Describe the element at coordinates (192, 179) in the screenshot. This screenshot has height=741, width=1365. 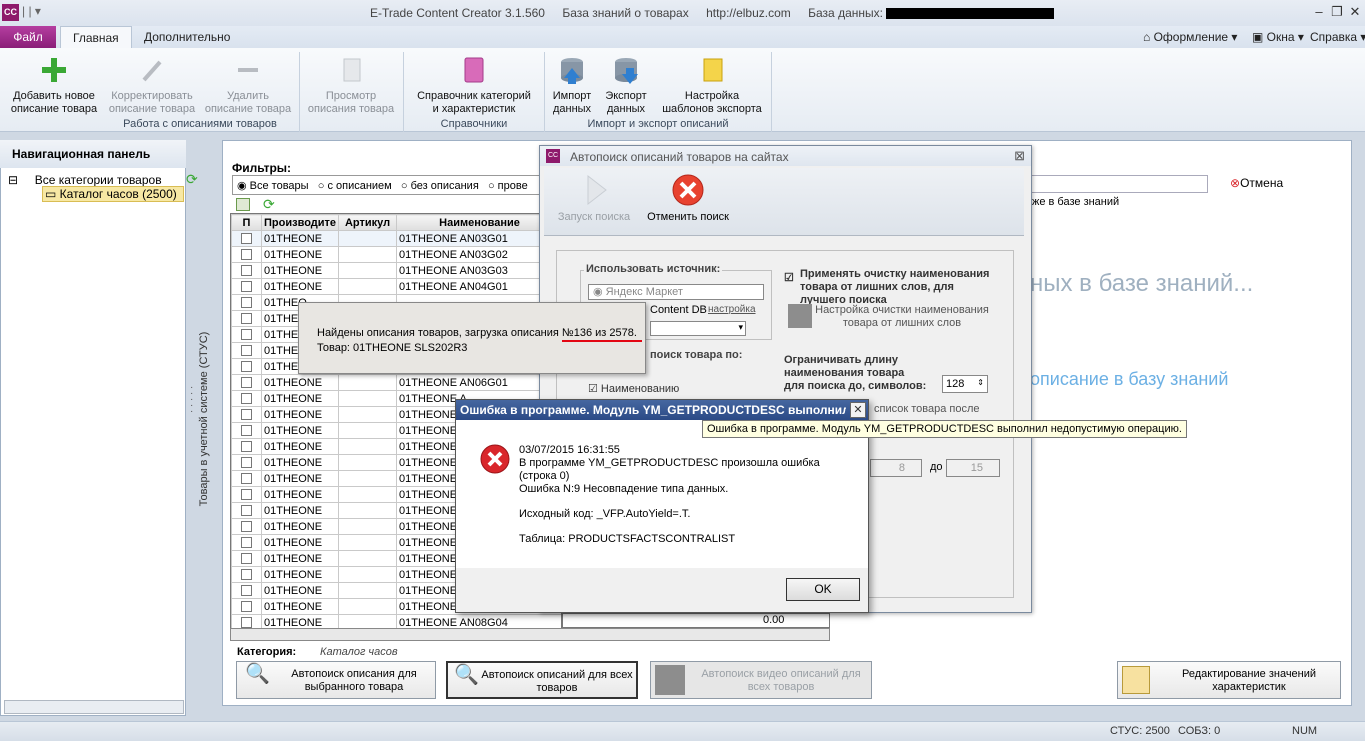
I see `refresh-icon: ⟳` at that location.